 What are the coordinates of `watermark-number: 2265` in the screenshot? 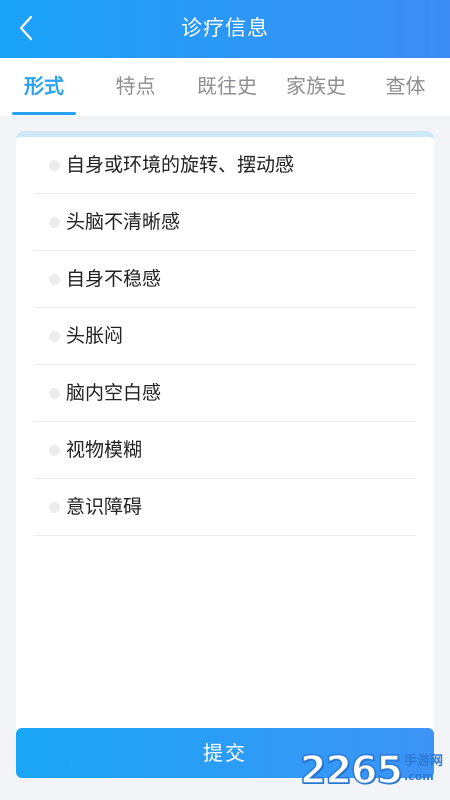 It's located at (351, 770).